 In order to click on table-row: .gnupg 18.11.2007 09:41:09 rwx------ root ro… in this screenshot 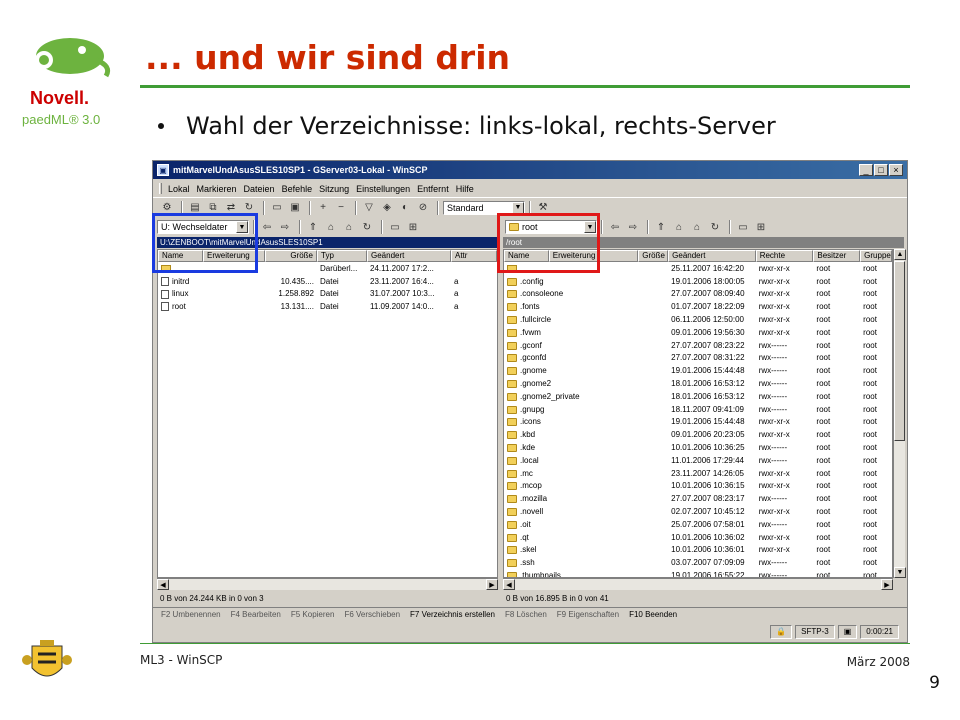, I will do `click(698, 409)`.